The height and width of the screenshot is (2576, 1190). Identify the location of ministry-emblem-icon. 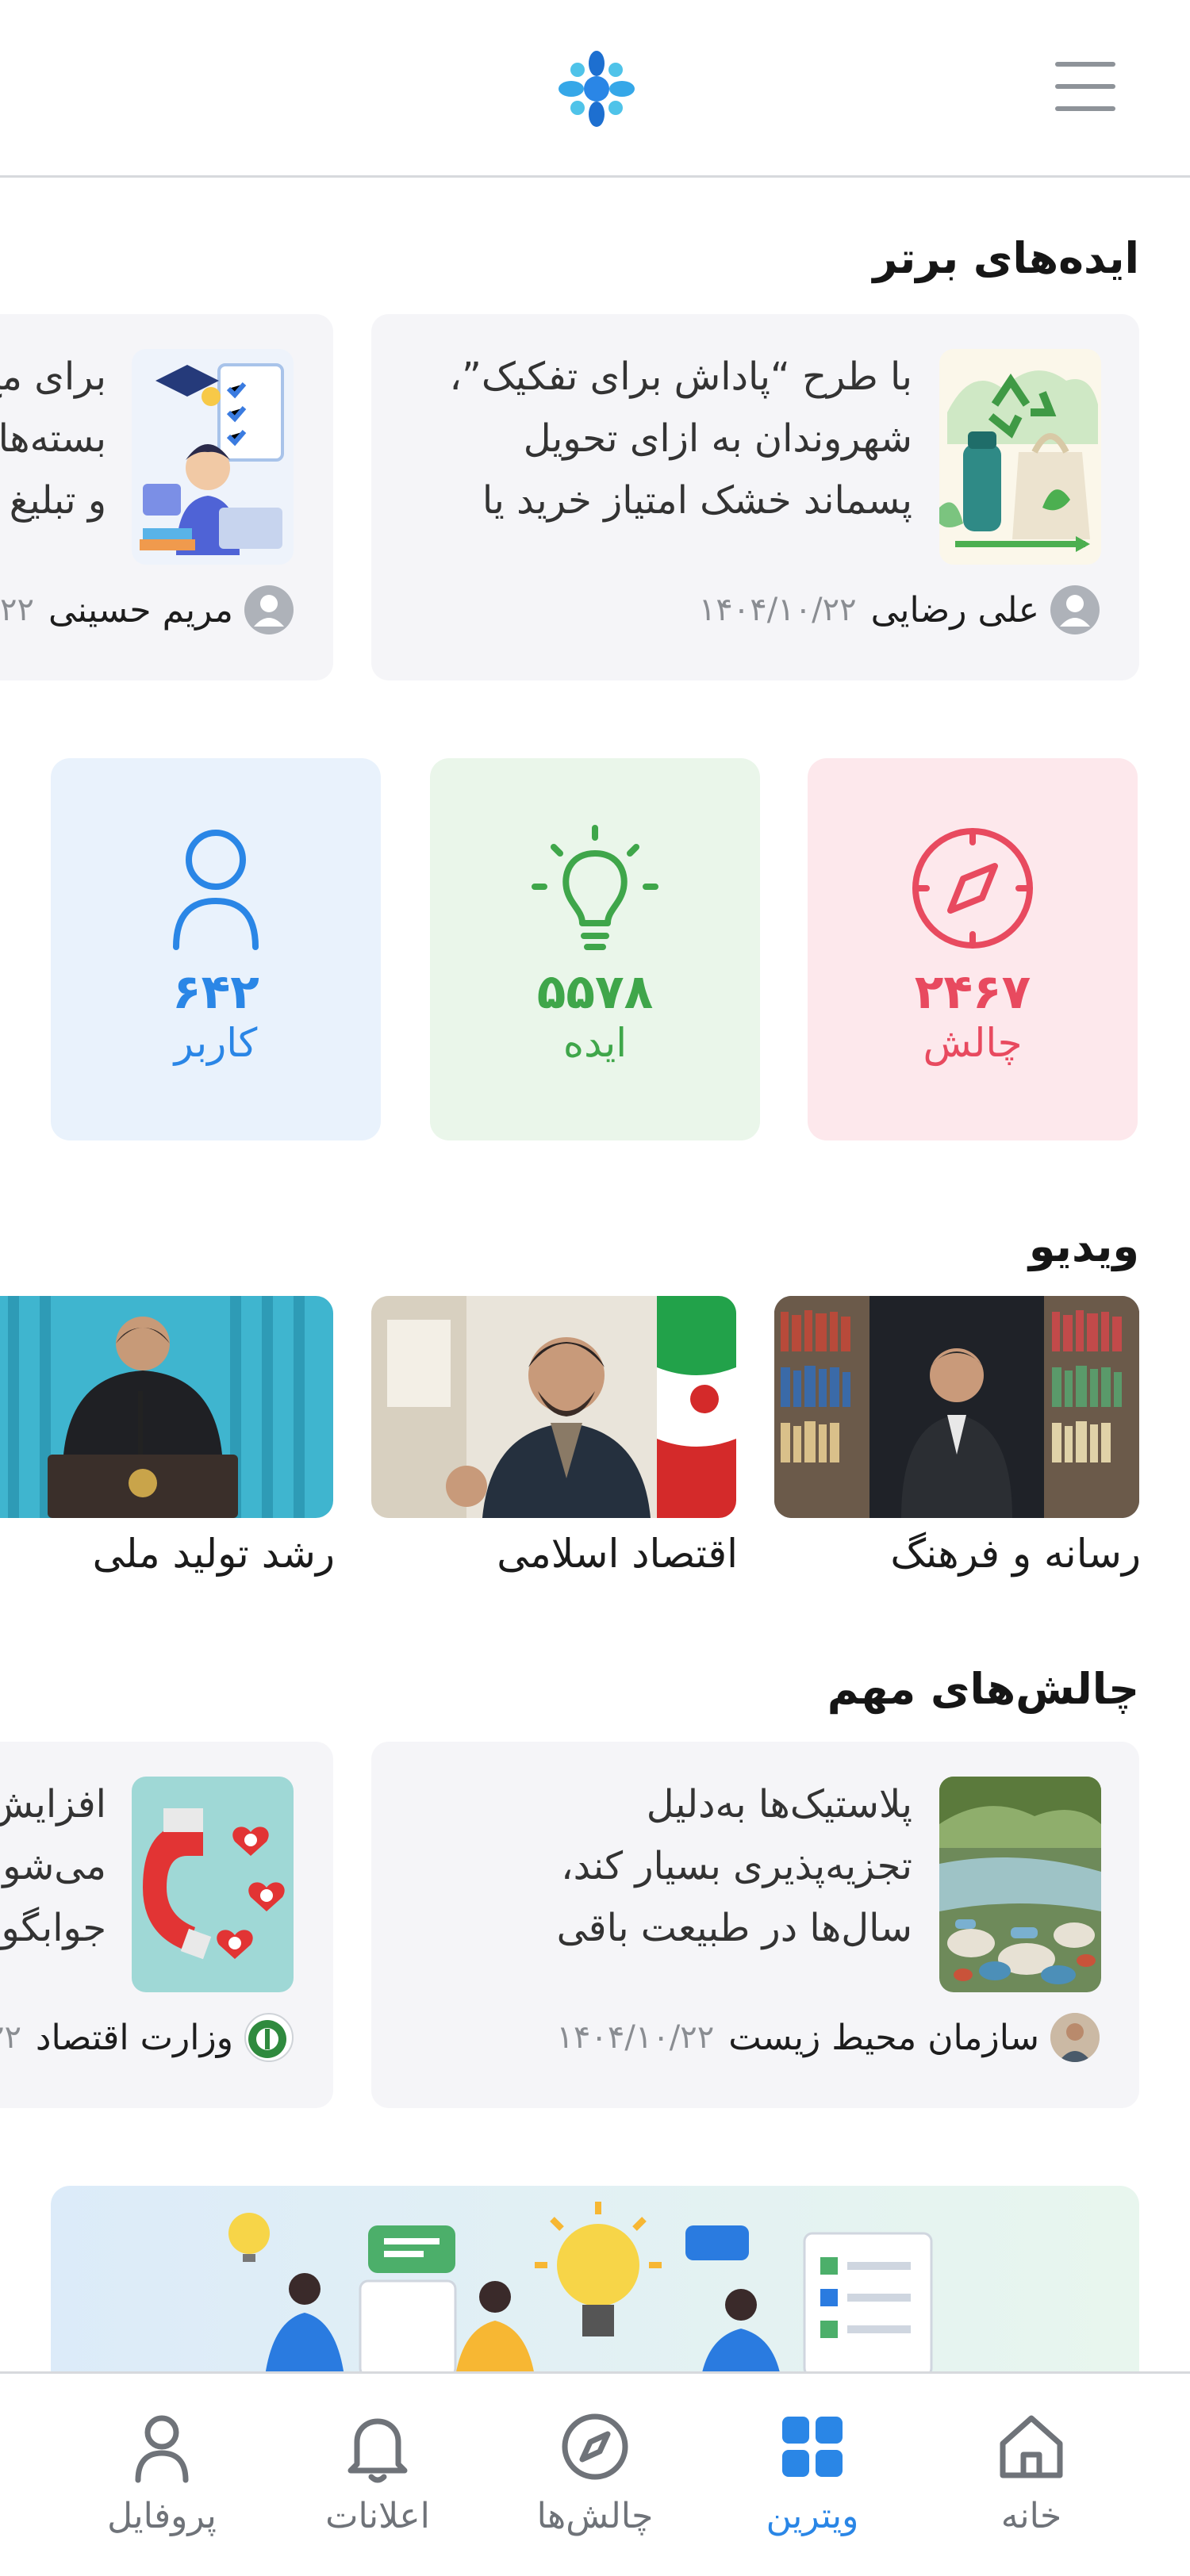
(269, 2038).